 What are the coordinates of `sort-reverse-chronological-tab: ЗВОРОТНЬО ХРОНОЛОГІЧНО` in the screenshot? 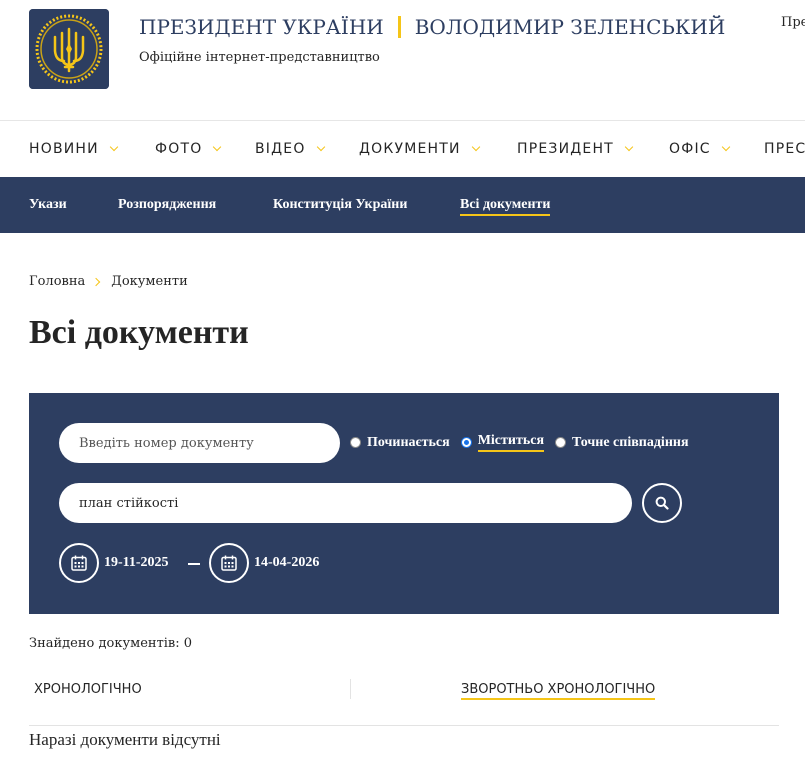 It's located at (558, 691).